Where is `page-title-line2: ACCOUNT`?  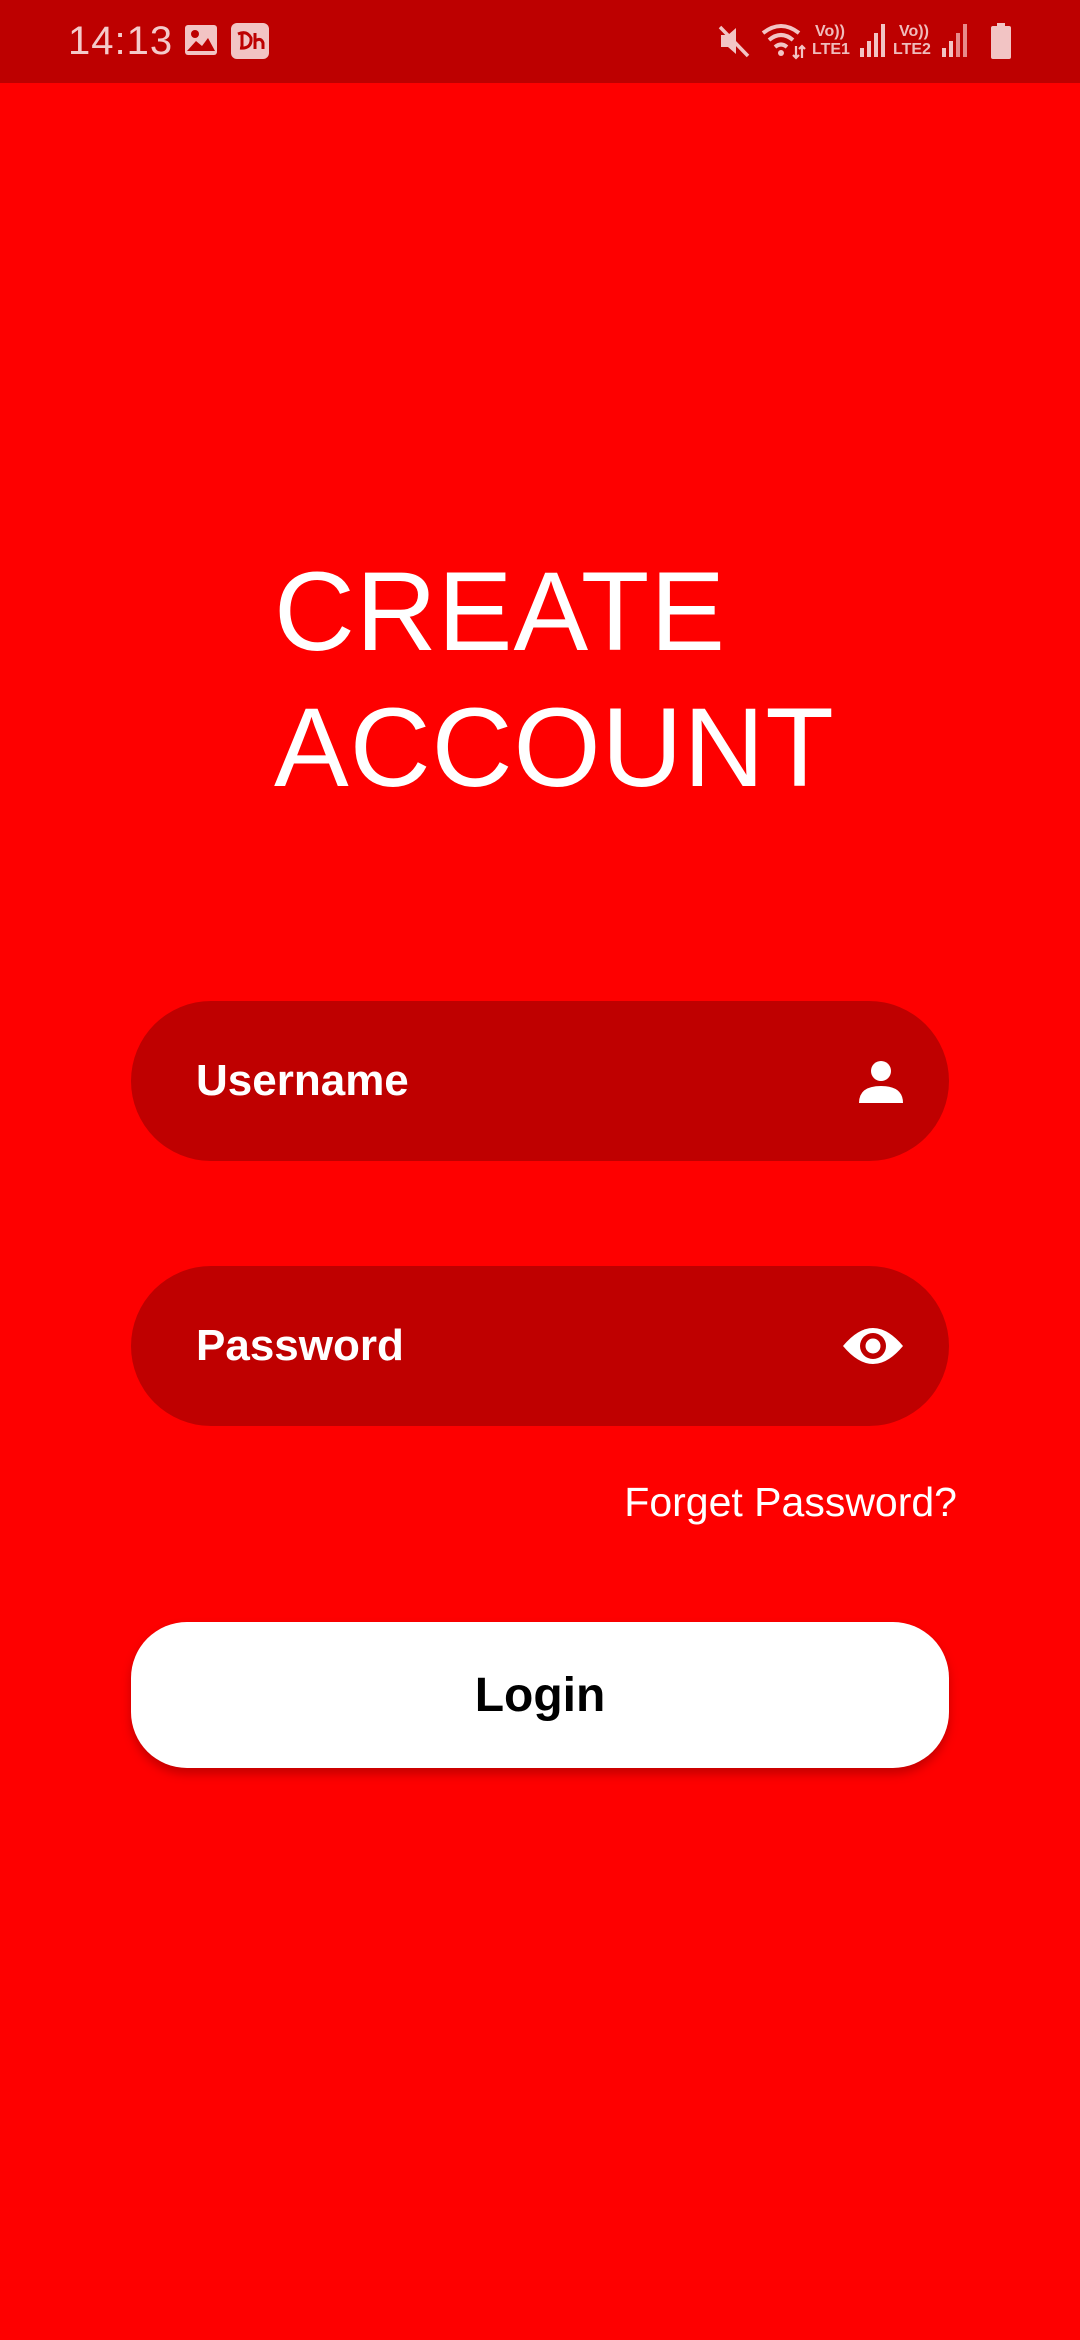
page-title-line2: ACCOUNT is located at coordinates (554, 747).